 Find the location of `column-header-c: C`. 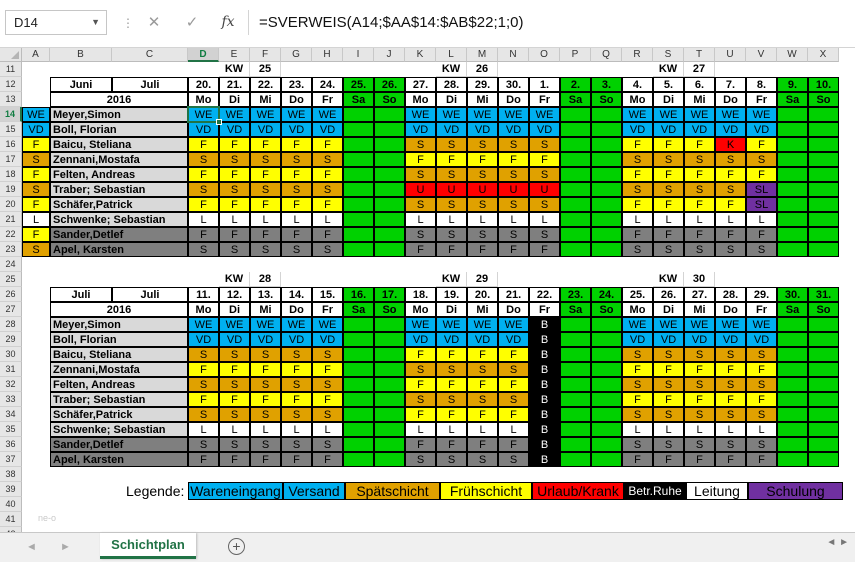

column-header-c: C is located at coordinates (150, 55).